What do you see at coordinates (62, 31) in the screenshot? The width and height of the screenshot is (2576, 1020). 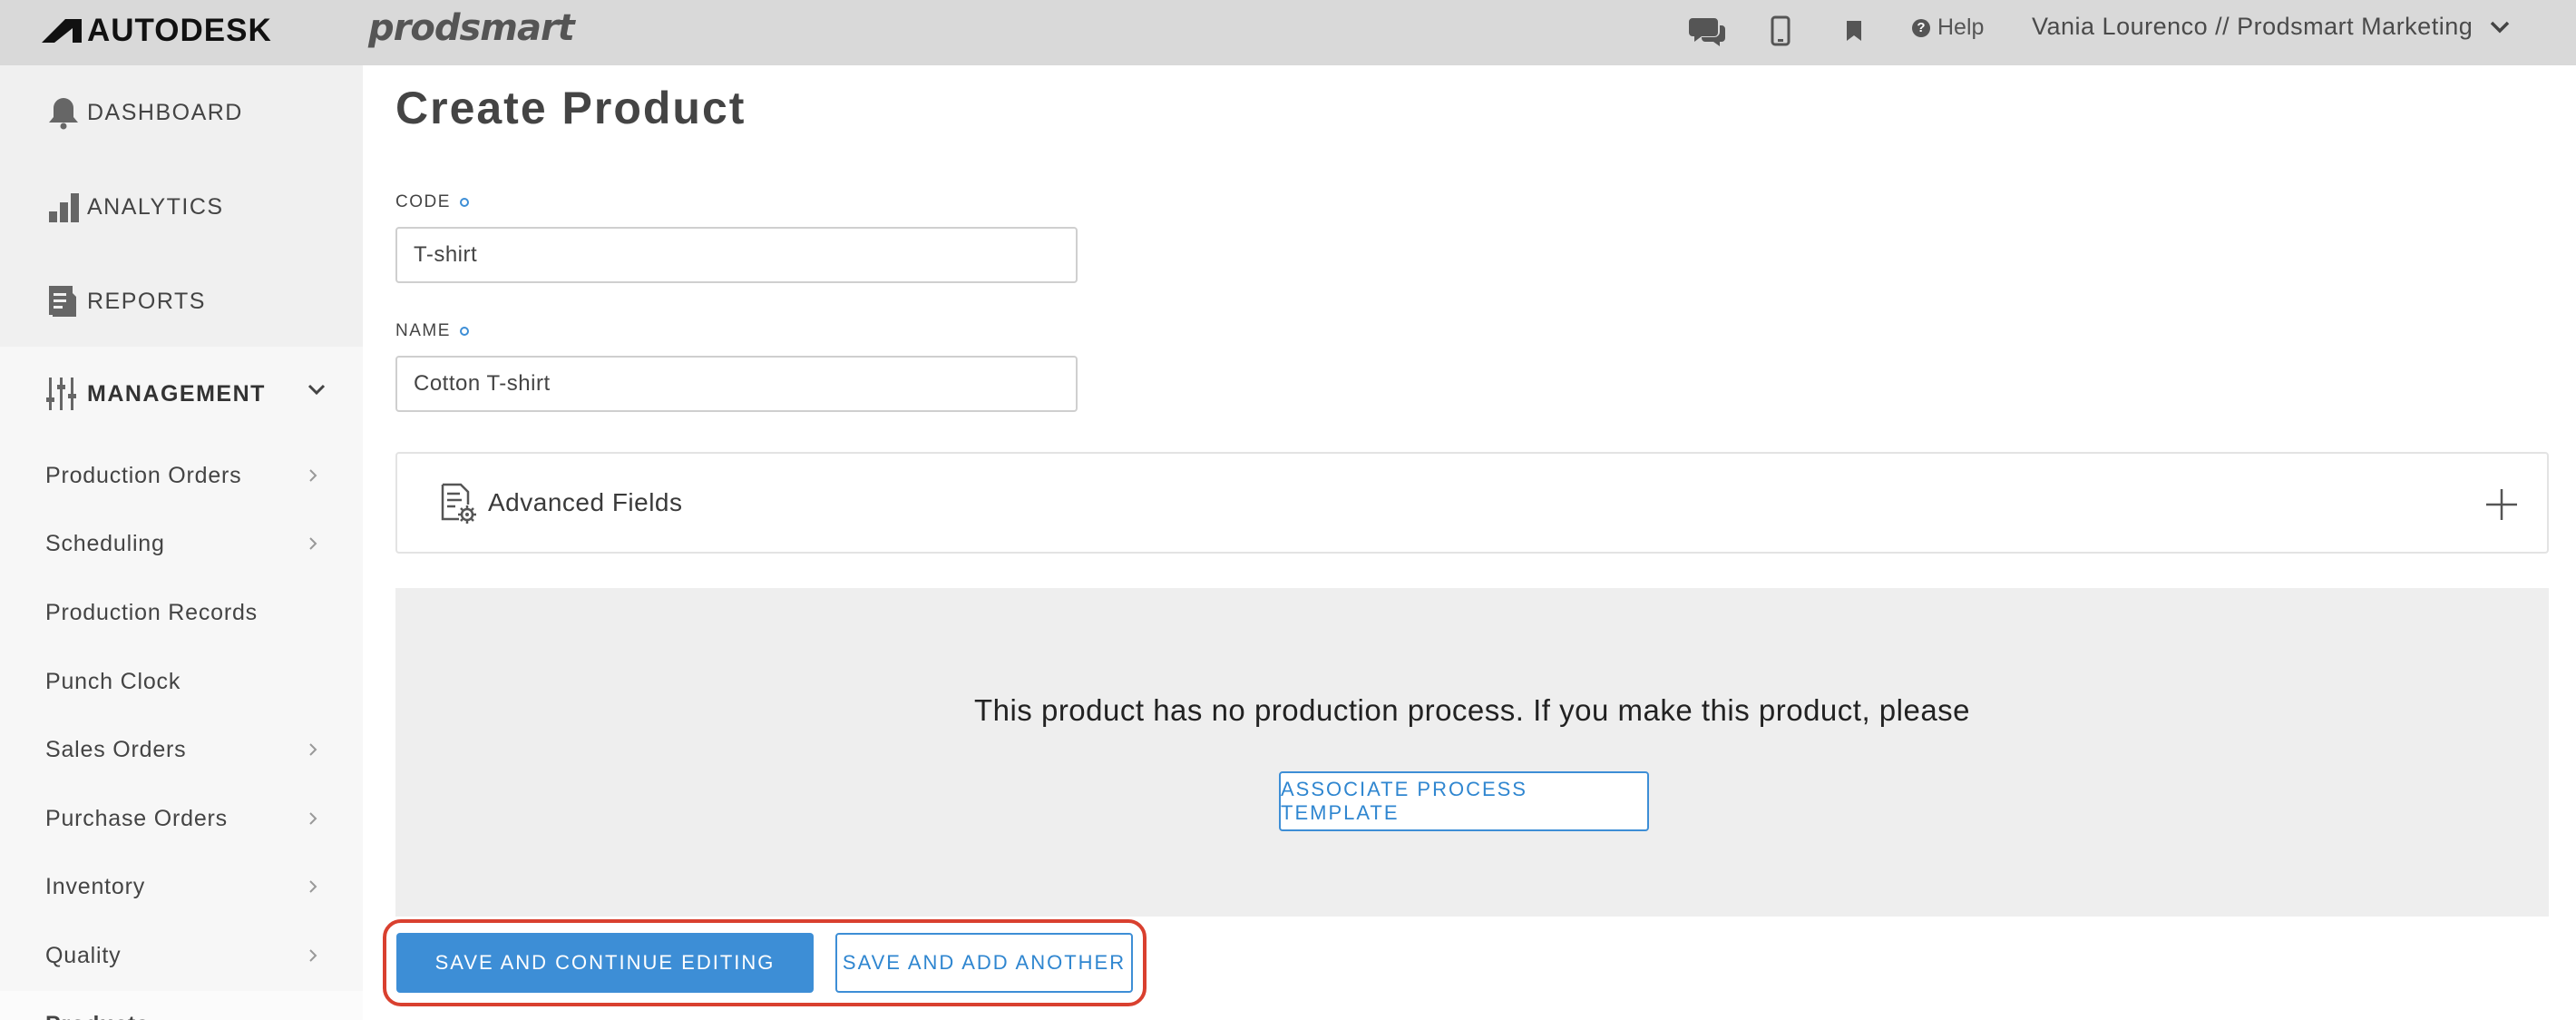 I see `autodesk-logo-icon` at bounding box center [62, 31].